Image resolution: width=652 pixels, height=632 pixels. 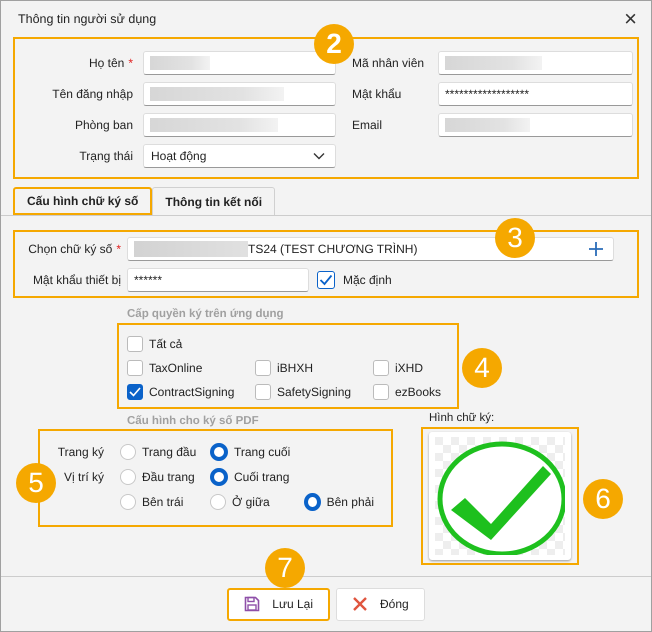 What do you see at coordinates (314, 392) in the screenshot?
I see `checkbox-label: SafetySigning` at bounding box center [314, 392].